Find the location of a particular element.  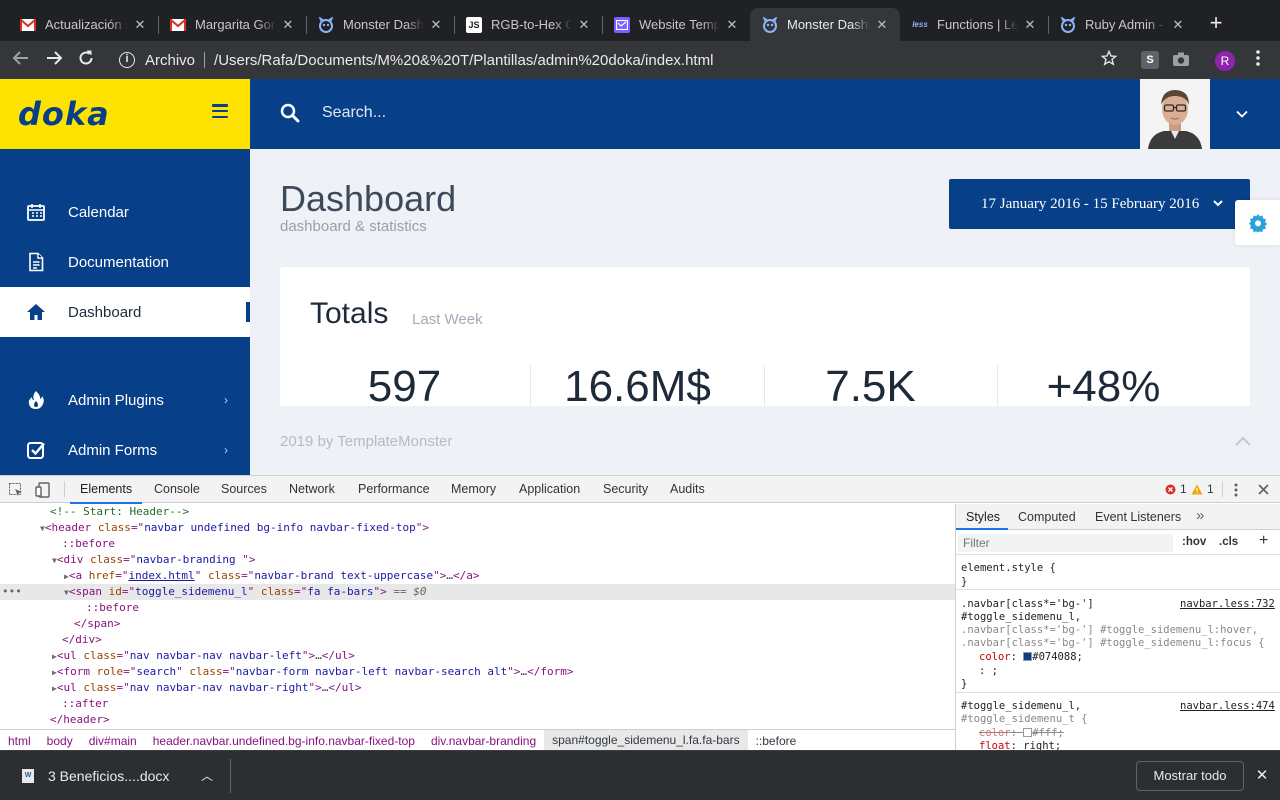

search-input is located at coordinates (522, 113).